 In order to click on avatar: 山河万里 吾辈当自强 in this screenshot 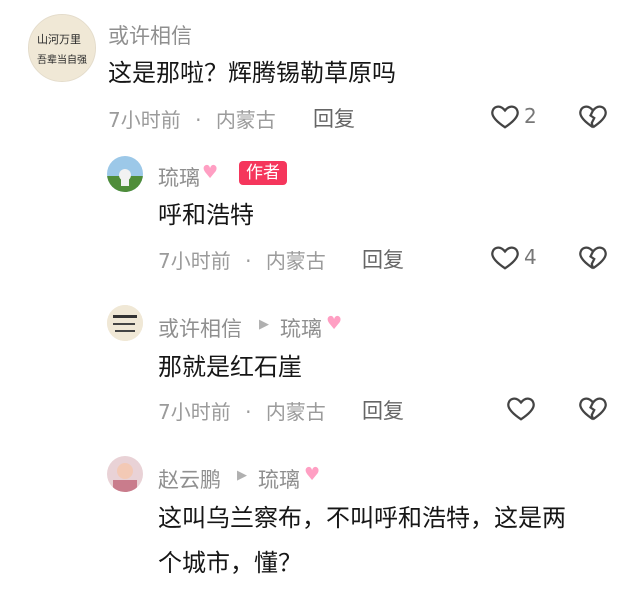, I will do `click(62, 48)`.